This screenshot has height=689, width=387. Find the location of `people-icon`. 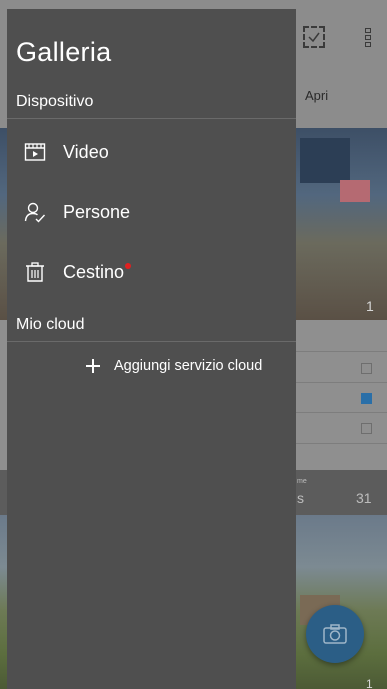

people-icon is located at coordinates (35, 212).